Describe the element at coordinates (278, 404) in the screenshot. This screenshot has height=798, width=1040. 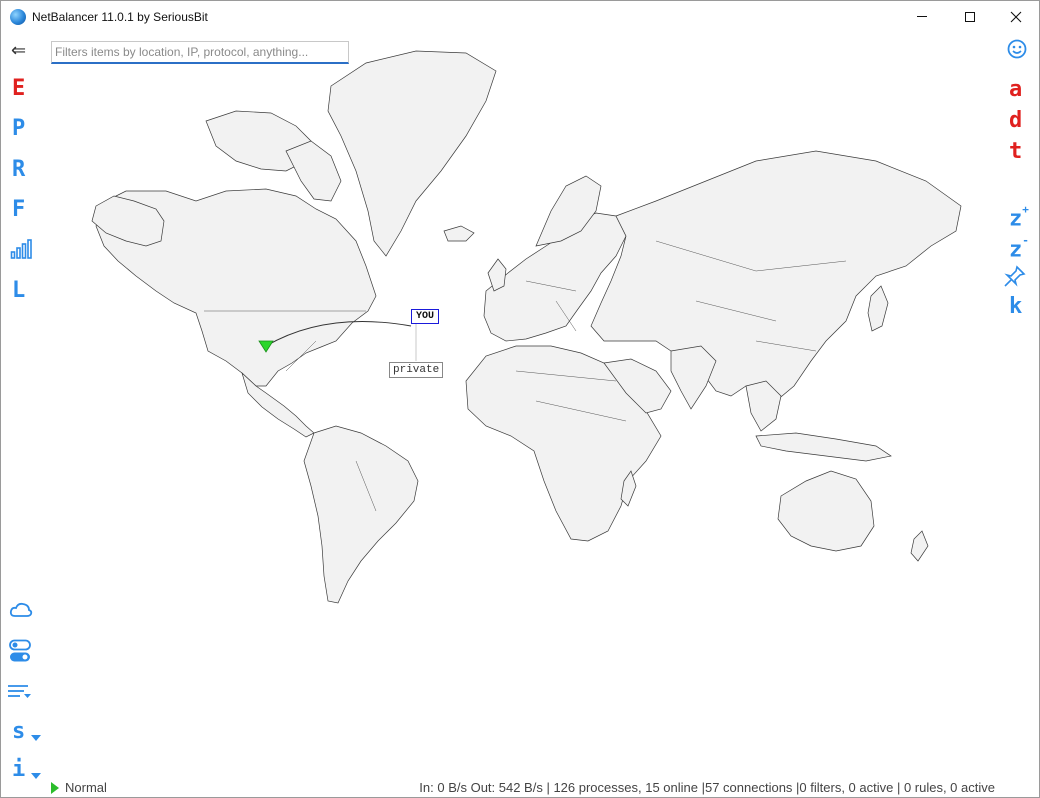
I see `central-america` at that location.